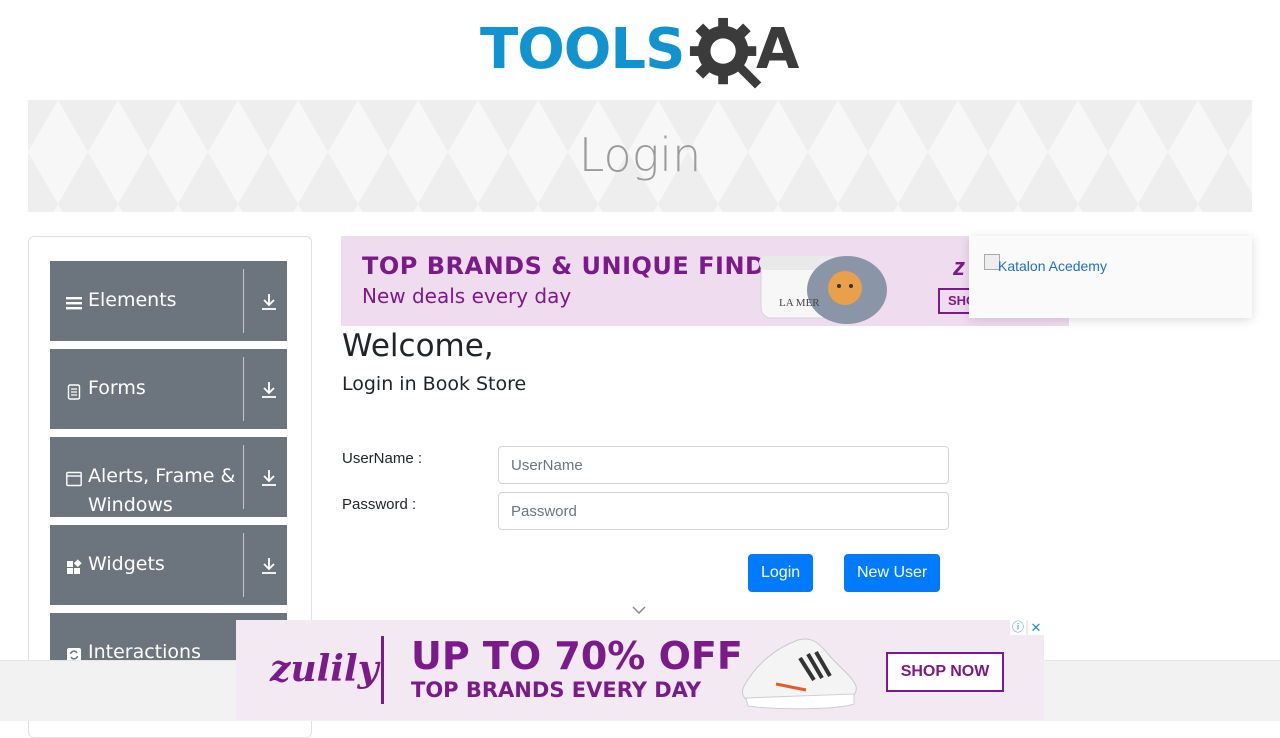 The width and height of the screenshot is (1280, 738). Describe the element at coordinates (74, 566) in the screenshot. I see `grid-icon` at that location.